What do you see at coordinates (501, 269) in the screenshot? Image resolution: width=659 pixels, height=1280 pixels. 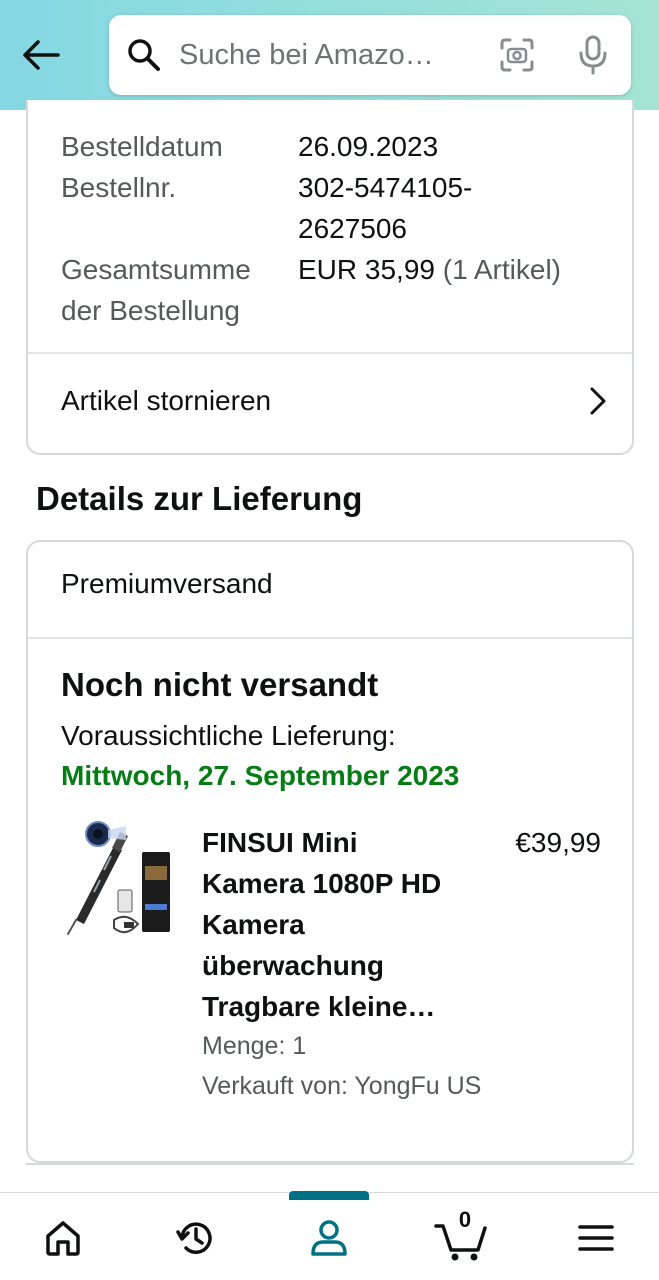 I see `order-total-items: (1 Artikel)` at bounding box center [501, 269].